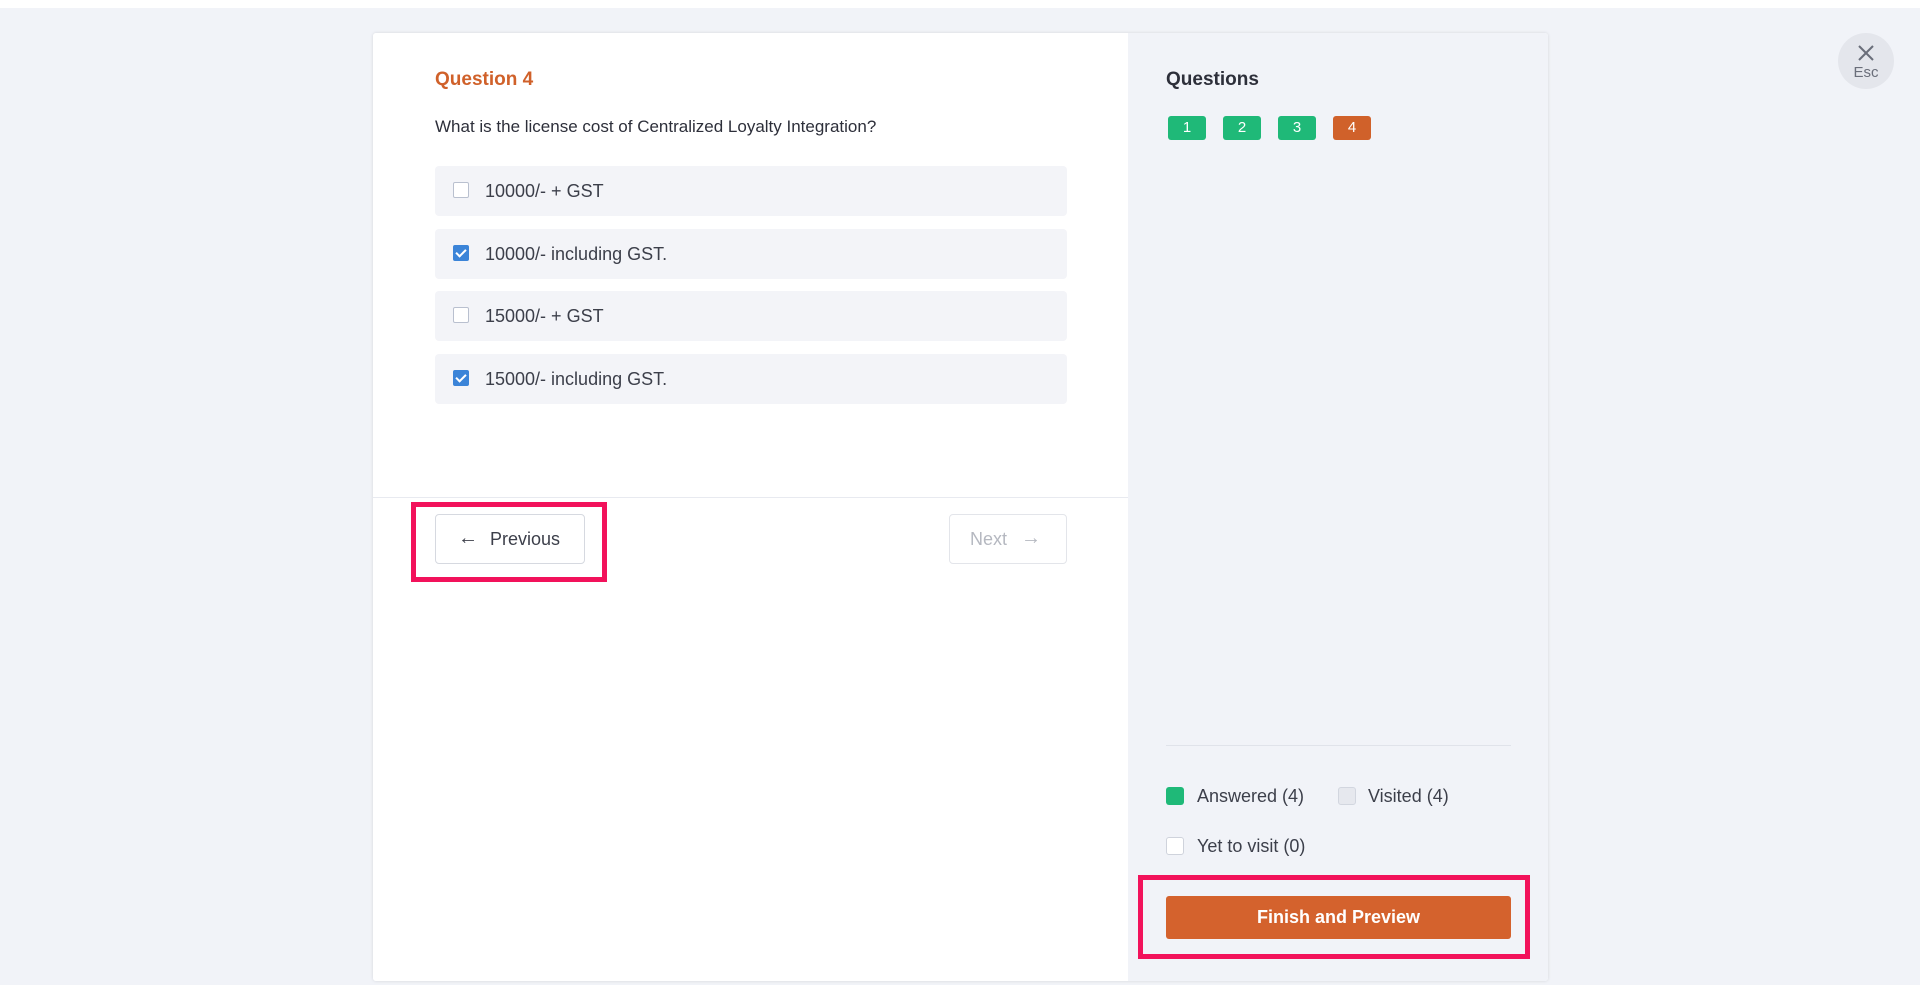  Describe the element at coordinates (544, 191) in the screenshot. I see `option-1-label: 10000/- + GST` at that location.